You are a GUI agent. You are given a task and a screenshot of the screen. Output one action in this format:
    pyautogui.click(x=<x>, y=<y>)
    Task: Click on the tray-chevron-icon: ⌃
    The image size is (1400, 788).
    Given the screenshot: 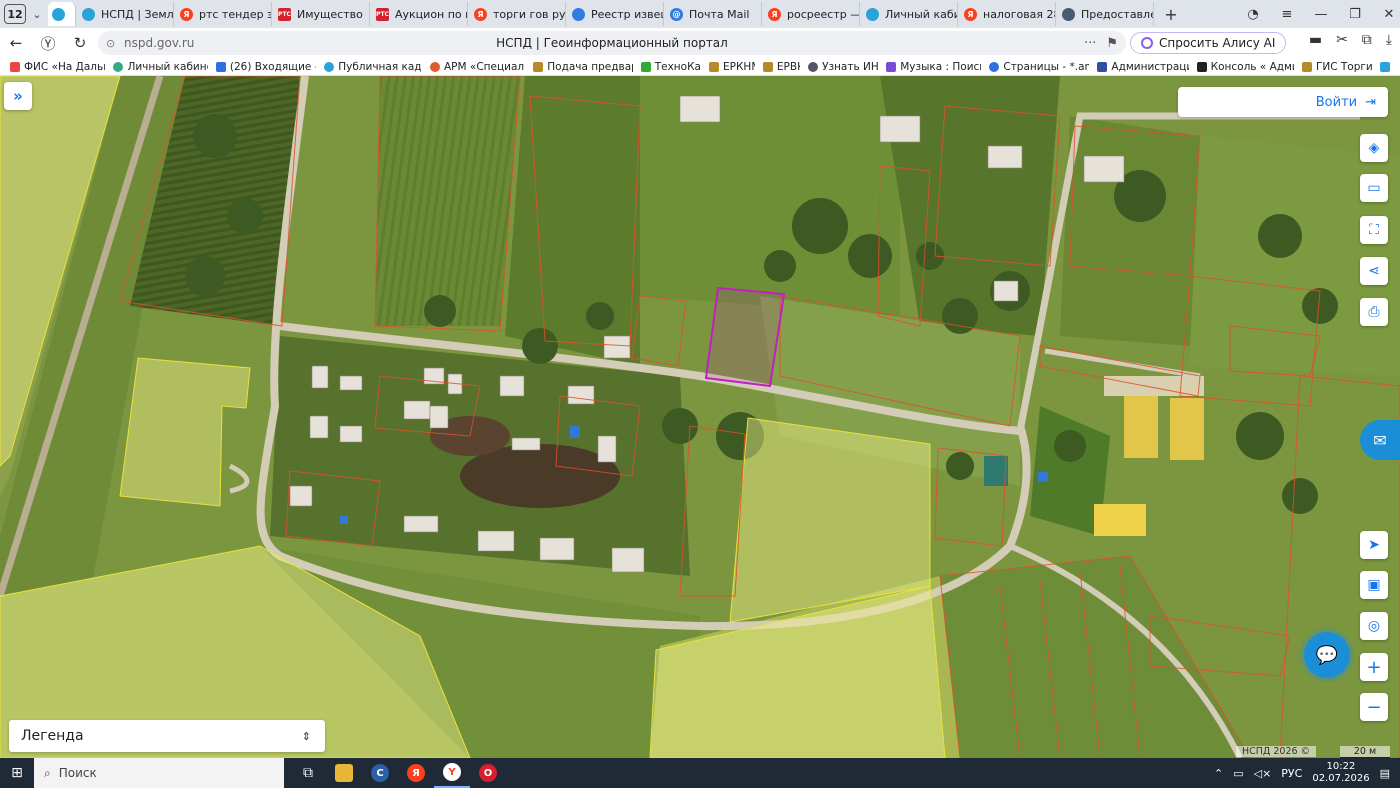 What is the action you would take?
    pyautogui.click(x=1218, y=773)
    